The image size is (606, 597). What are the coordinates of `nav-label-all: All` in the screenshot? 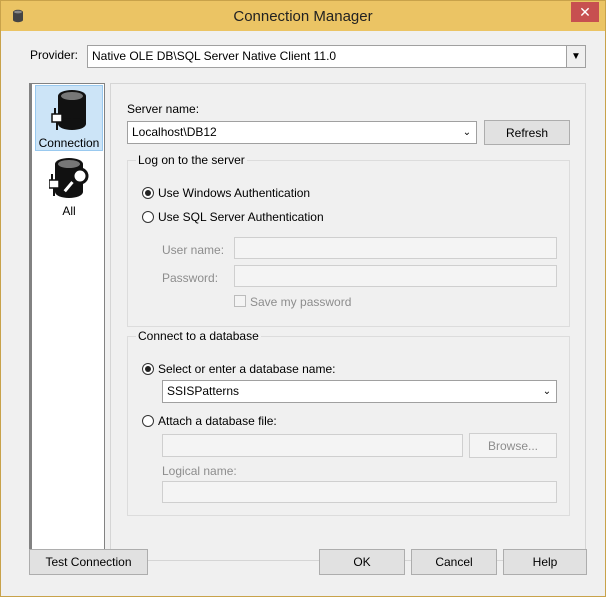 It's located at (69, 211).